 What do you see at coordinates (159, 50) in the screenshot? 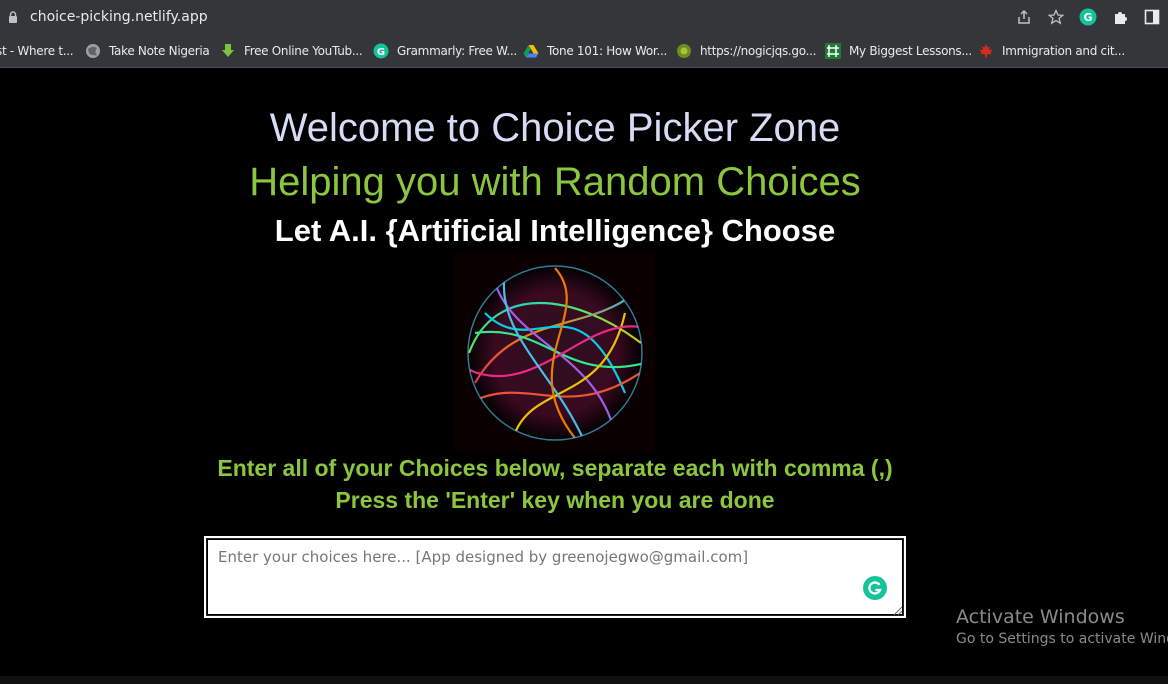
I see `bookmark-label: Take Note Nigeria` at bounding box center [159, 50].